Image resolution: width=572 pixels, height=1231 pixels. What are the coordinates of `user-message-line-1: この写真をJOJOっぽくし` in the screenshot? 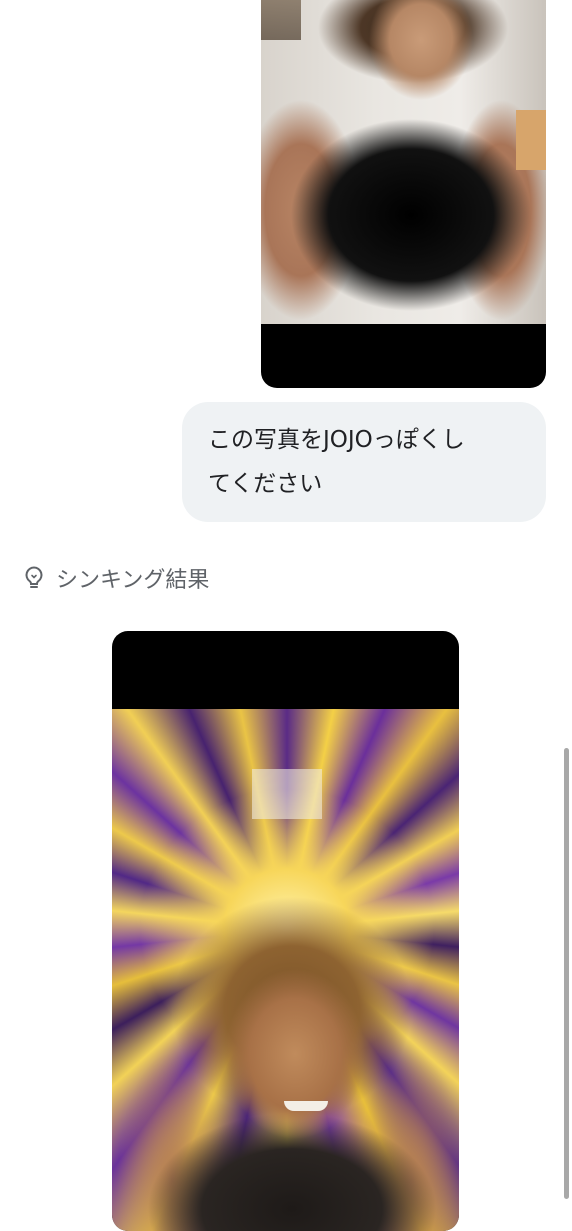 It's located at (336, 440).